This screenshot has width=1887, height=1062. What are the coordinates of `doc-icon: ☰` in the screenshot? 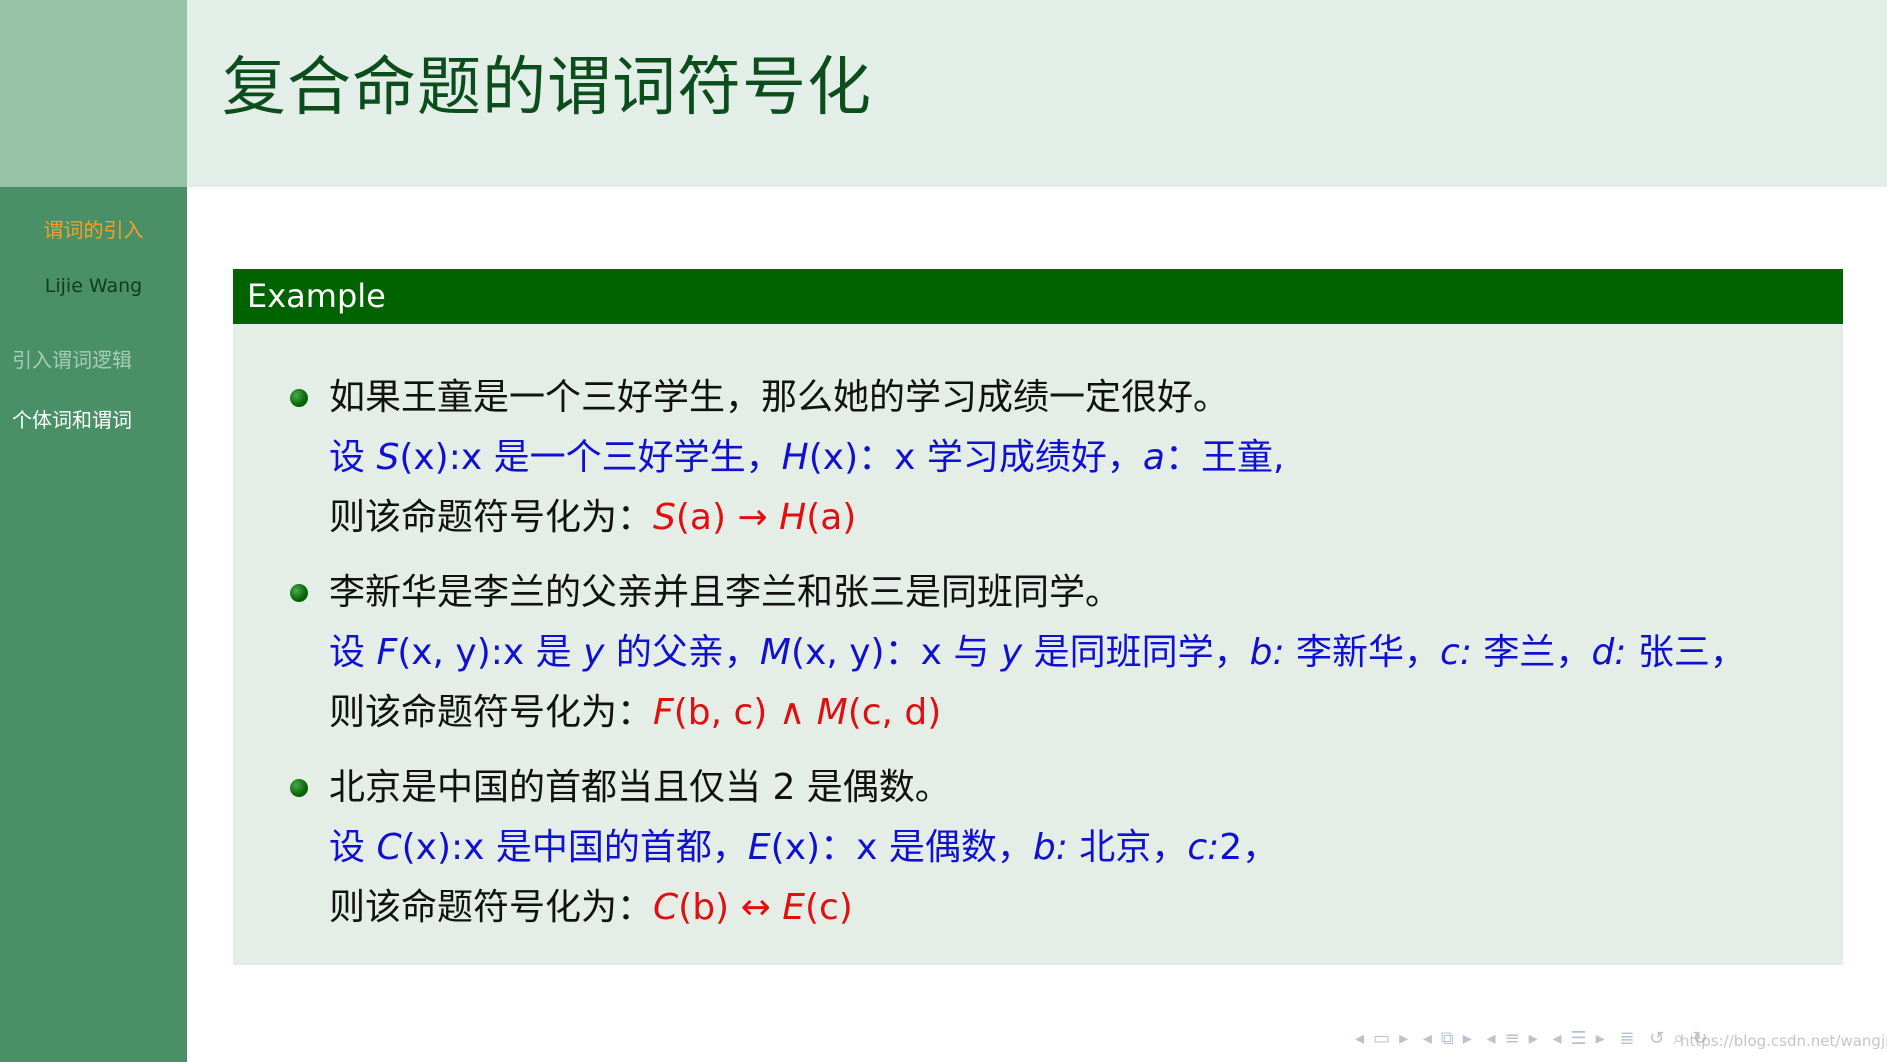 It's located at (1579, 1038).